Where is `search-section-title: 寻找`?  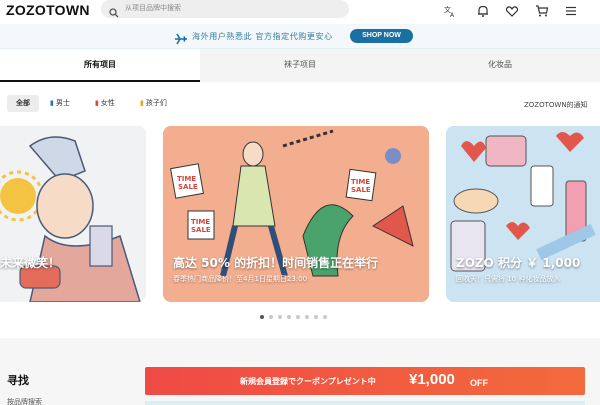 search-section-title: 寻找 is located at coordinates (18, 380).